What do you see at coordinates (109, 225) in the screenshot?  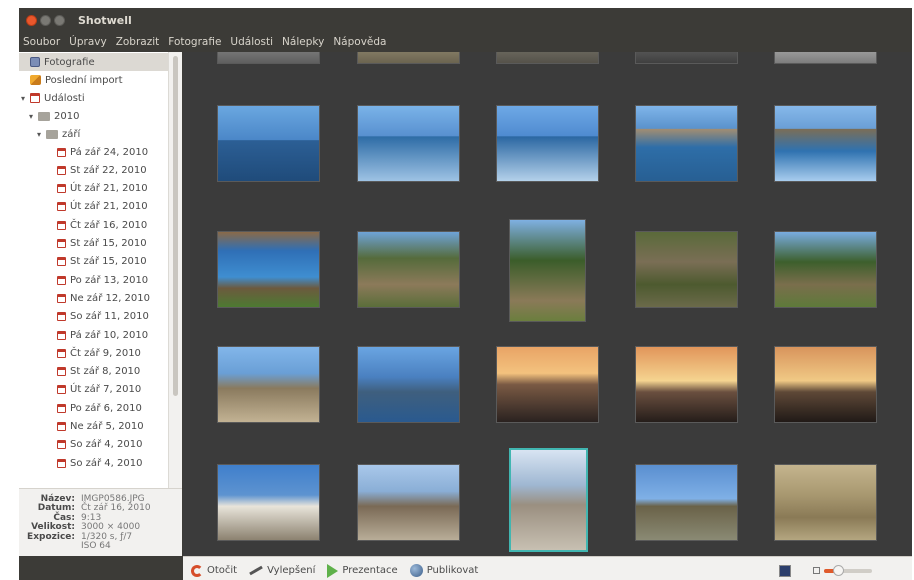 I see `sidebar-item-label: Čt zář 16, 2010` at bounding box center [109, 225].